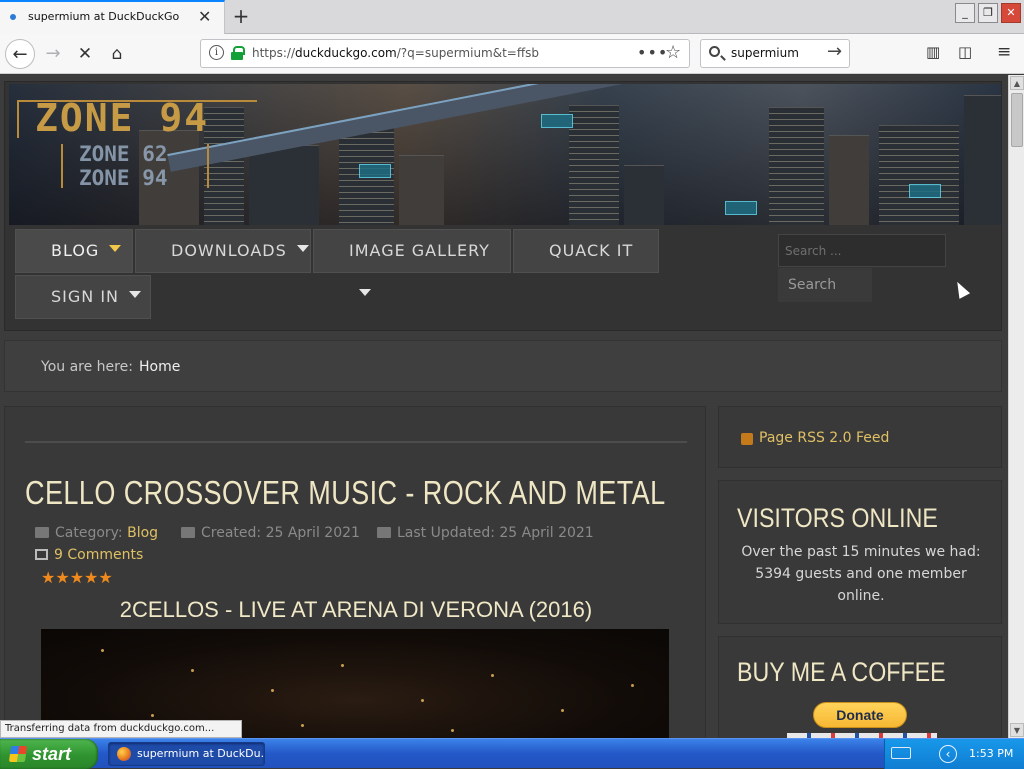 The height and width of the screenshot is (769, 1024). I want to click on rating-stars: ★★★★★, so click(77, 577).